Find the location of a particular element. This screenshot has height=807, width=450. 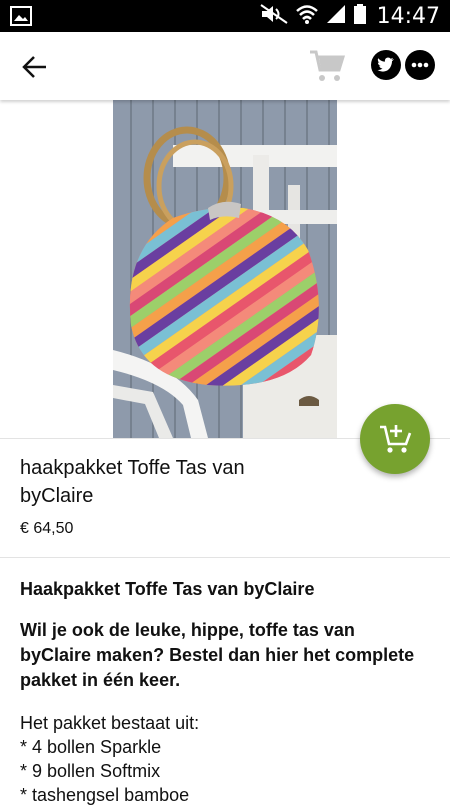

product-title: haakpakket Toffe Tas van byClaire is located at coordinates (132, 482).